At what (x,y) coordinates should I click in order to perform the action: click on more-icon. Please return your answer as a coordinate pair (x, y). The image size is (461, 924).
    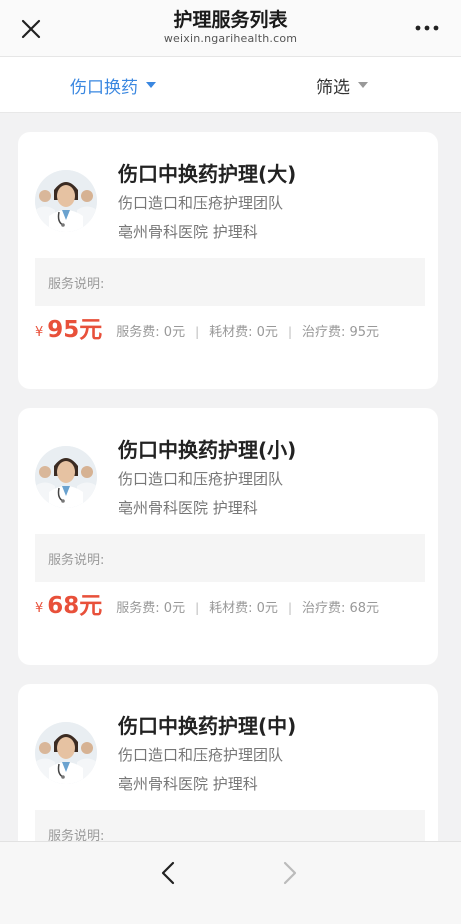
    Looking at the image, I should click on (427, 28).